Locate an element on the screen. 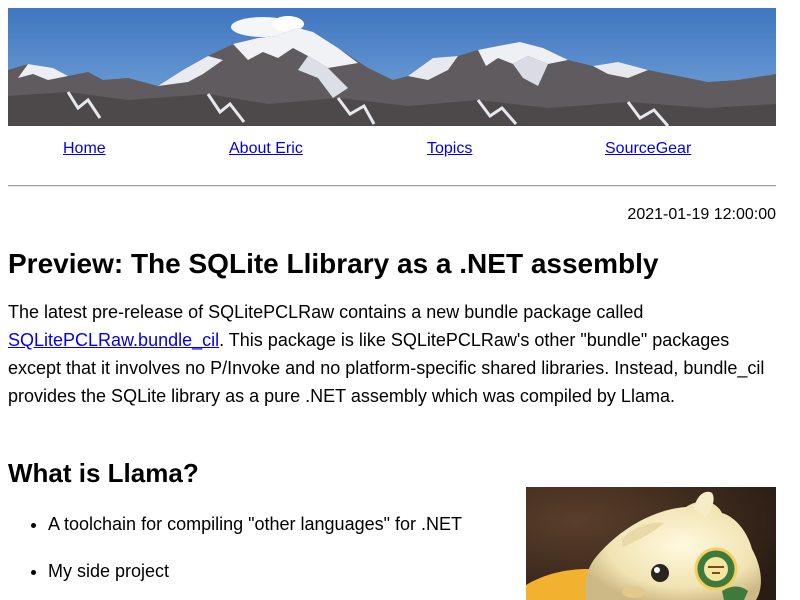  section-heading-what-is-llama: What is Llama? is located at coordinates (103, 473).